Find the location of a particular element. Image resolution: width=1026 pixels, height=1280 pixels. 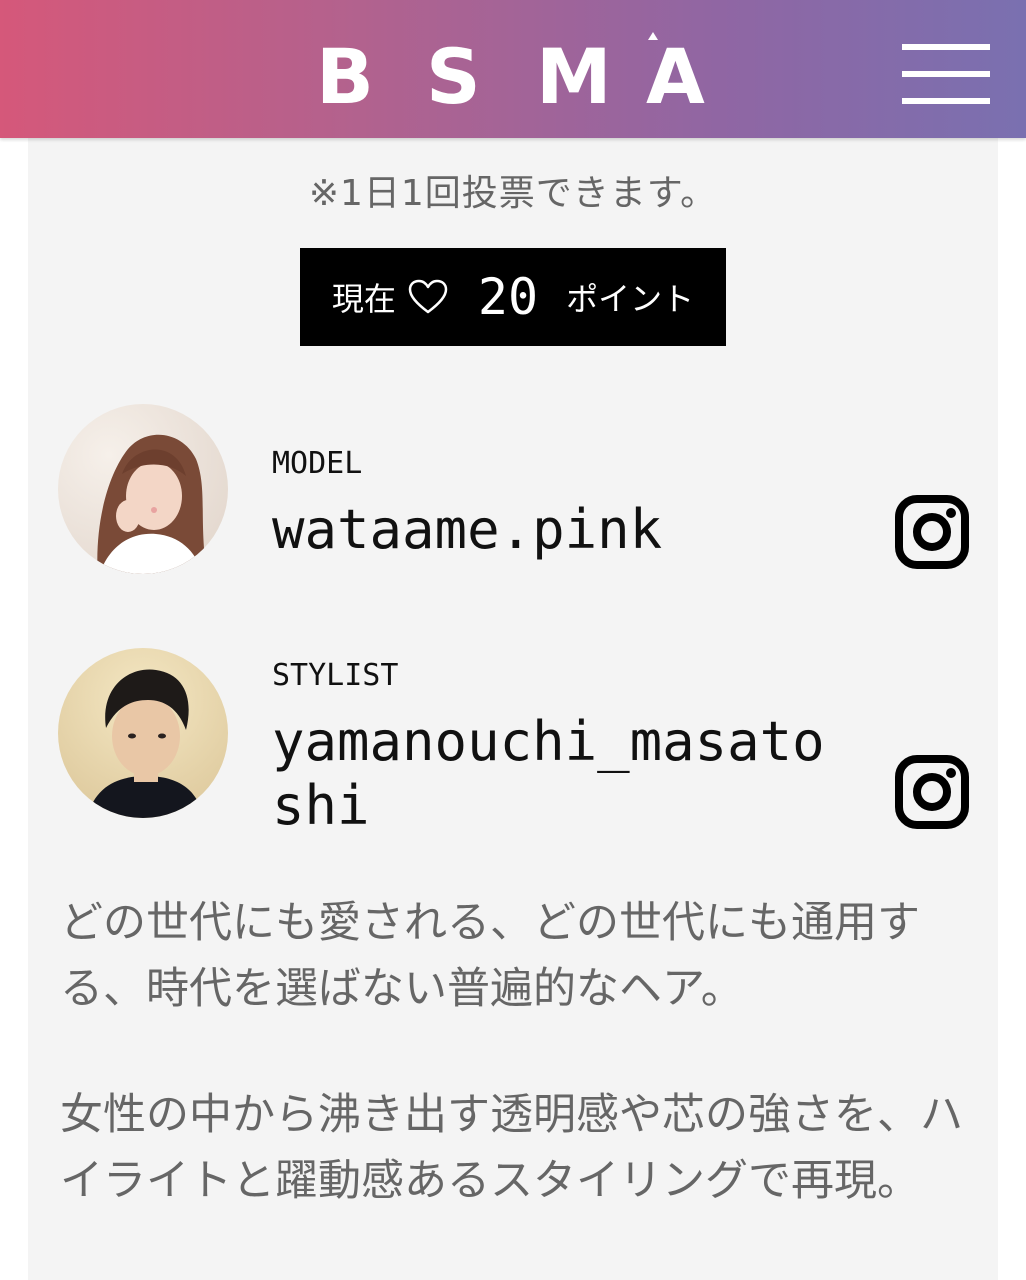

points-value: 20 is located at coordinates (508, 297).